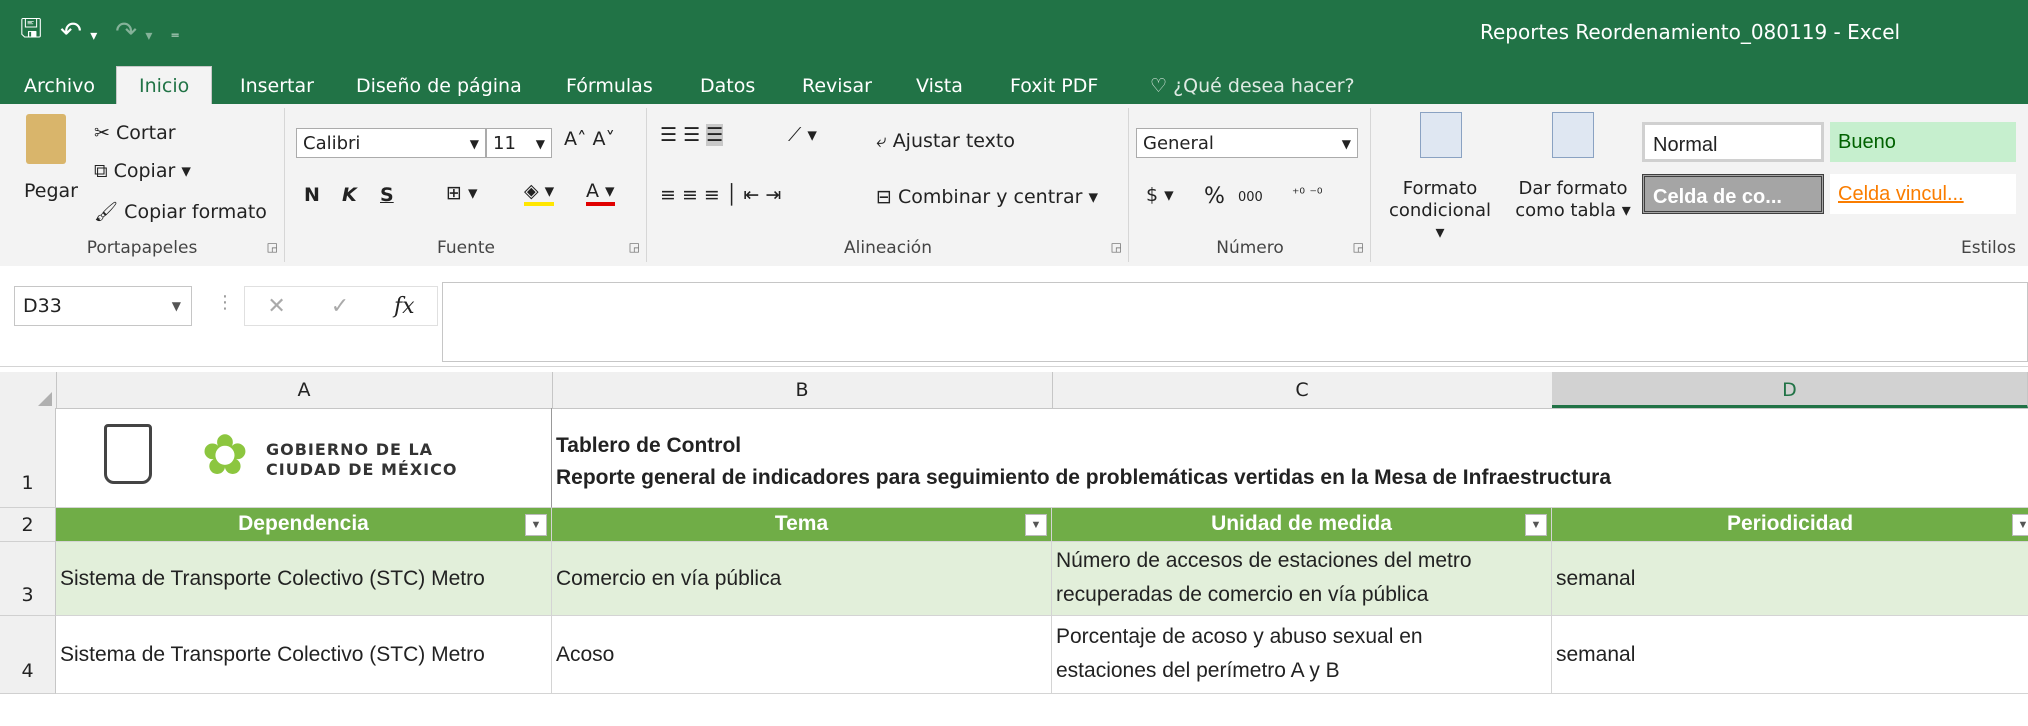  I want to click on thousands-button: 000, so click(1250, 197).